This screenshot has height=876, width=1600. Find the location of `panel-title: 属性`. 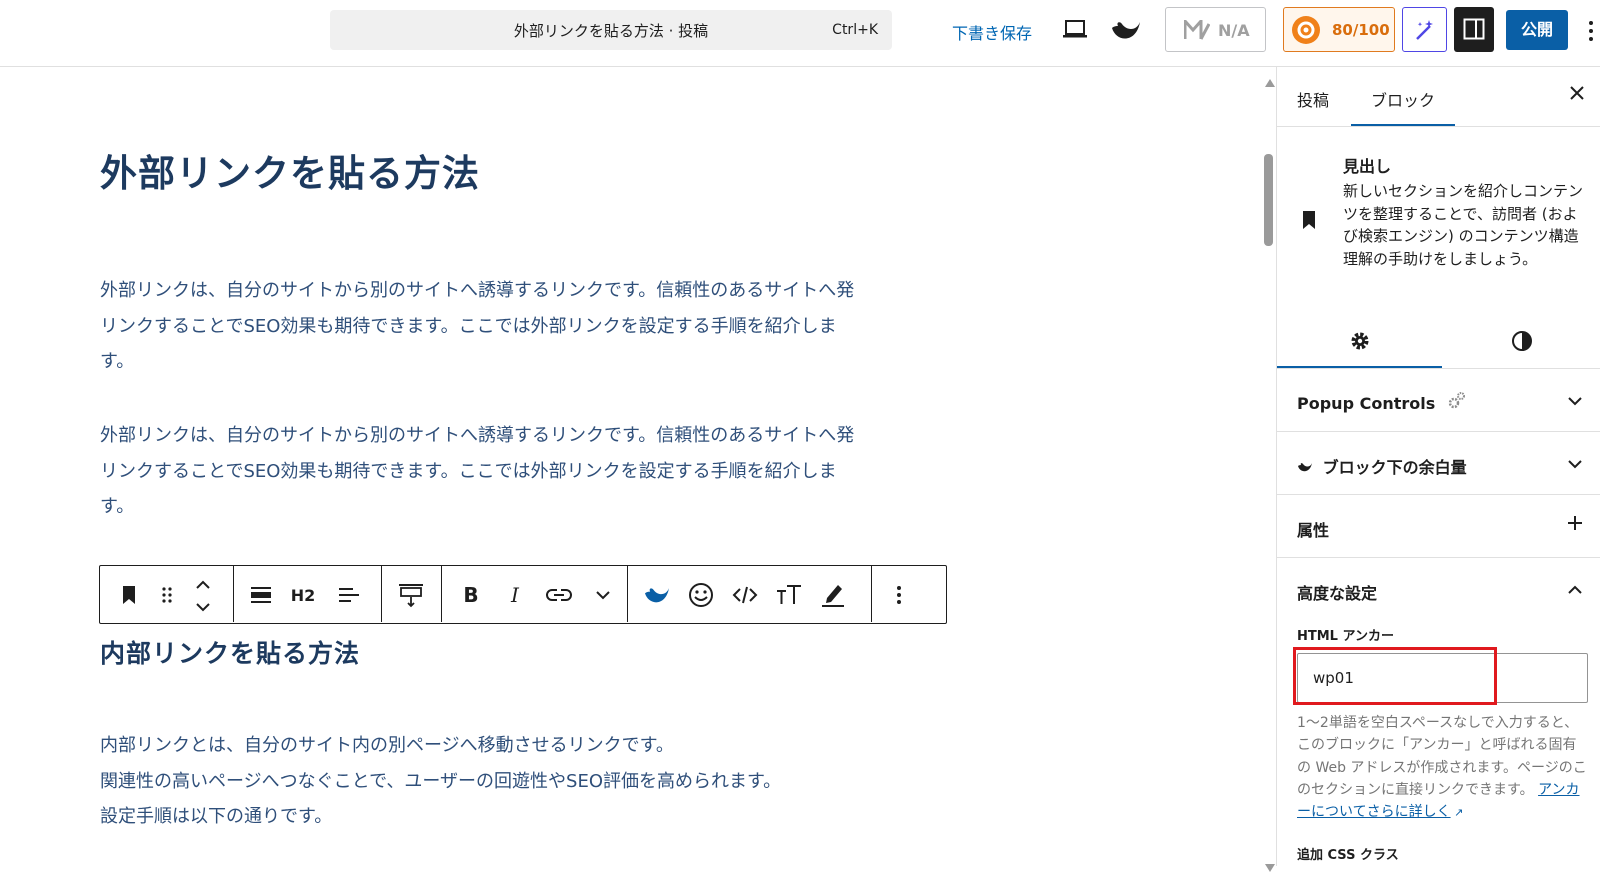

panel-title: 属性 is located at coordinates (1313, 530).